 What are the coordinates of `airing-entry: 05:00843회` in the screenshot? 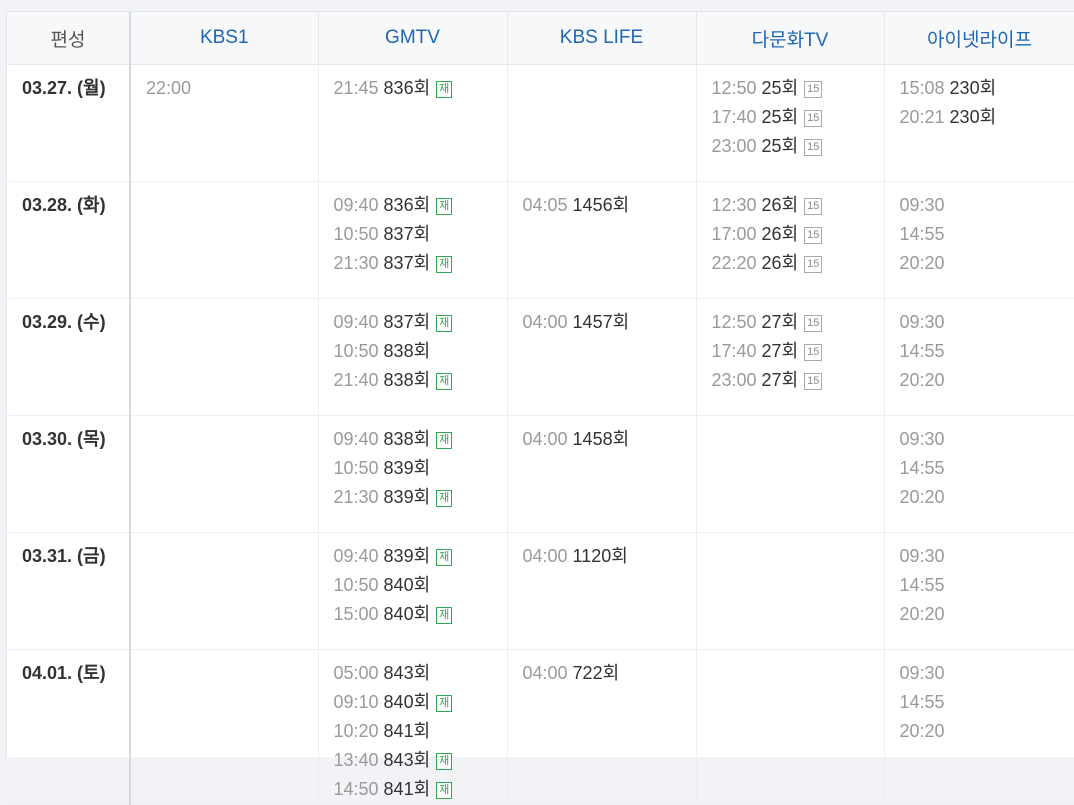 It's located at (420, 673).